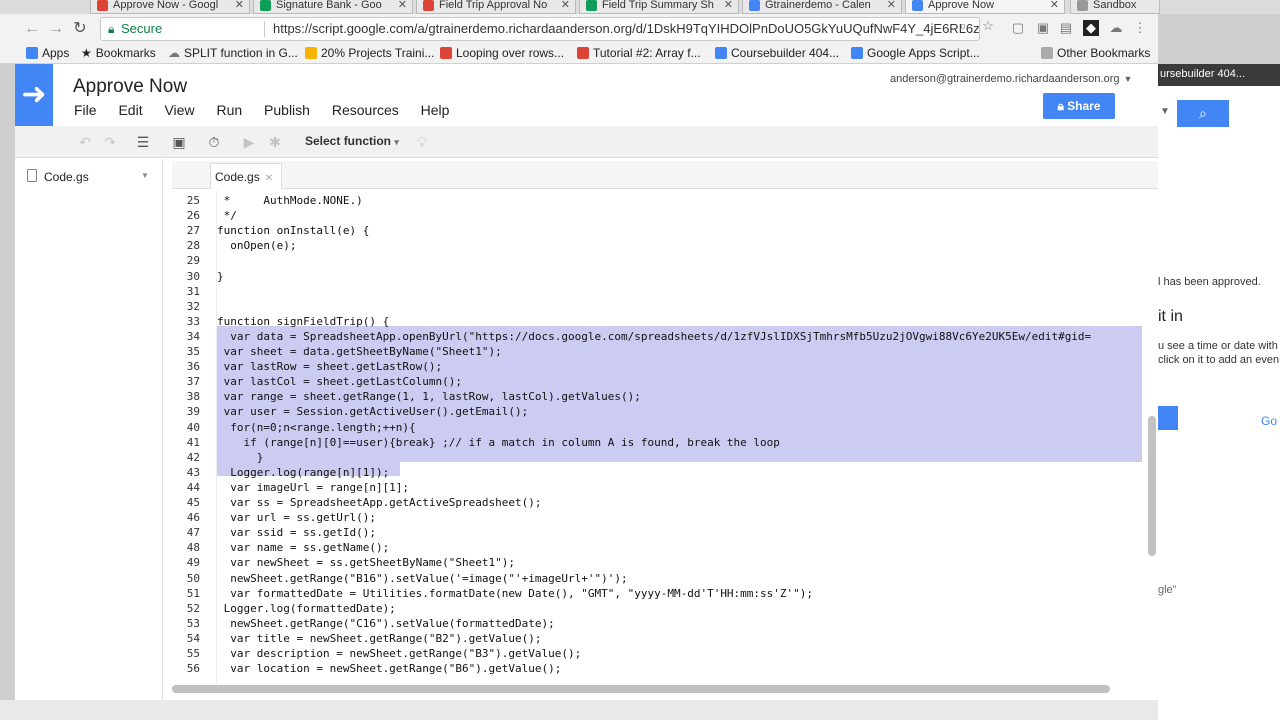 This screenshot has width=1280, height=720. I want to click on run-icon: ▶, so click(249, 142).